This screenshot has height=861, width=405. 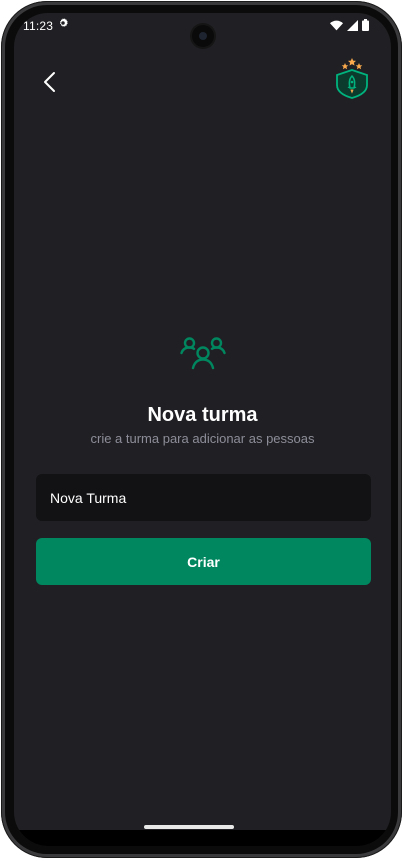 I want to click on status-icons, so click(x=349, y=25).